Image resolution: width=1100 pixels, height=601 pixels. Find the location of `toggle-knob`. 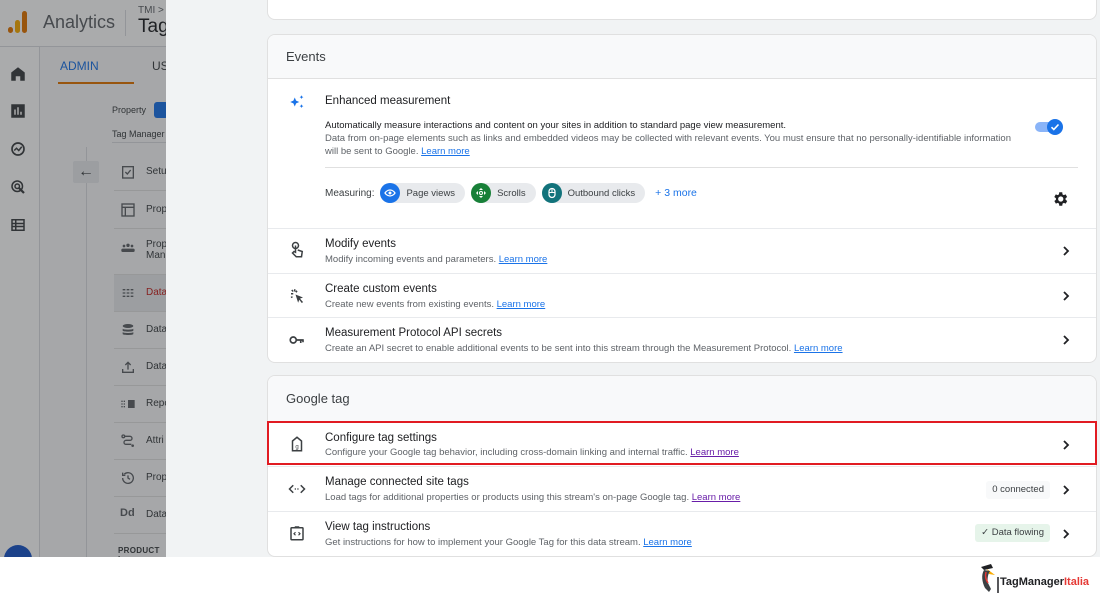

toggle-knob is located at coordinates (1055, 127).